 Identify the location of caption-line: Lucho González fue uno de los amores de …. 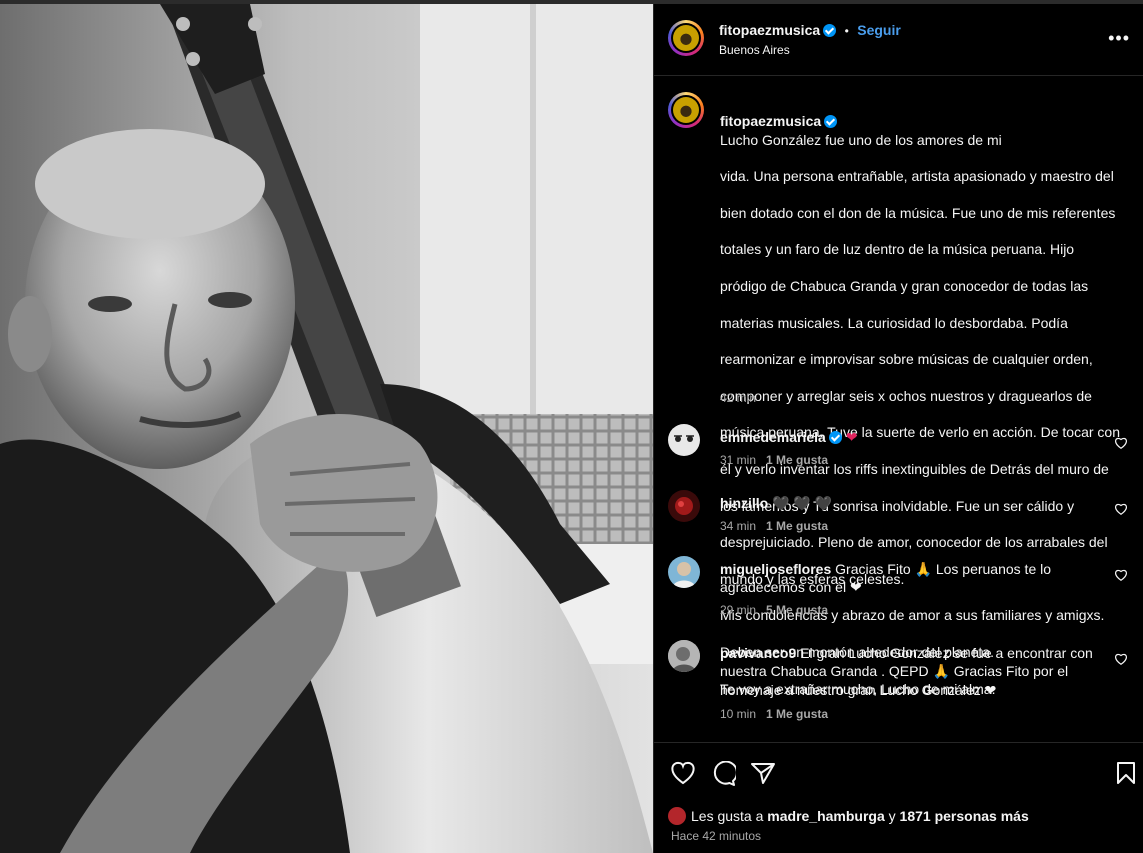
(861, 139).